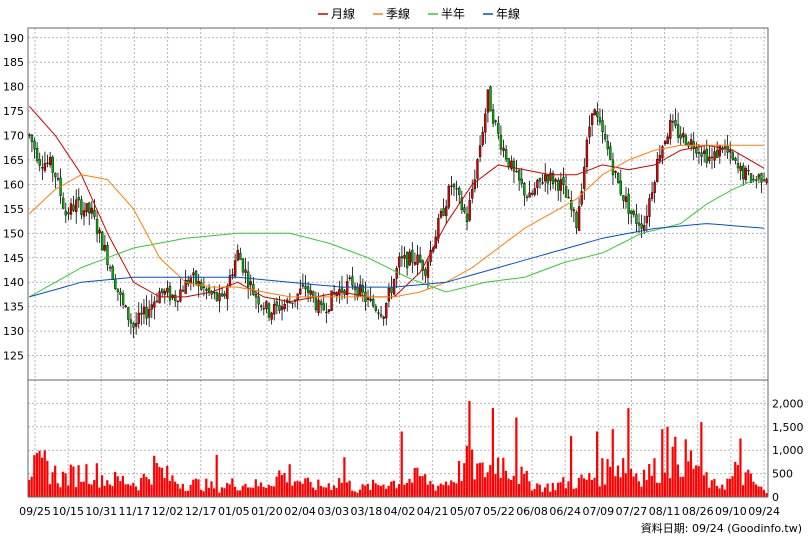 This screenshot has height=540, width=808. I want to click on x-tick-label: 04/02, so click(400, 511).